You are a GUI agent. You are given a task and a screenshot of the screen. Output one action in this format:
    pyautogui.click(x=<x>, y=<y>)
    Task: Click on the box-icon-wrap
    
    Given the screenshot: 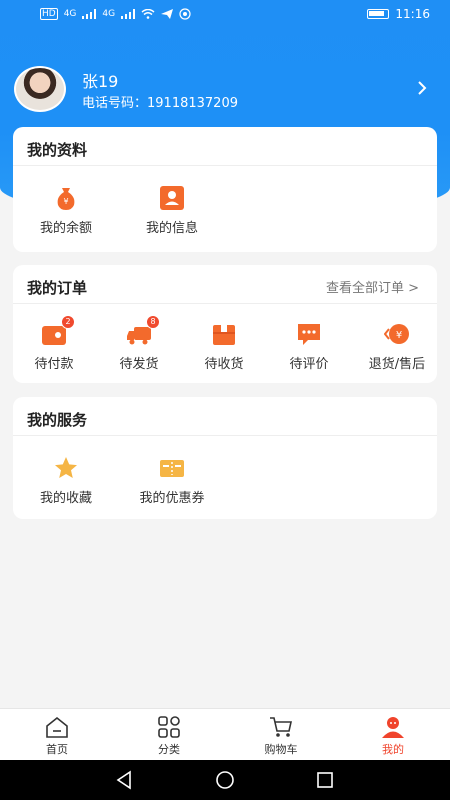 What is the action you would take?
    pyautogui.click(x=224, y=334)
    